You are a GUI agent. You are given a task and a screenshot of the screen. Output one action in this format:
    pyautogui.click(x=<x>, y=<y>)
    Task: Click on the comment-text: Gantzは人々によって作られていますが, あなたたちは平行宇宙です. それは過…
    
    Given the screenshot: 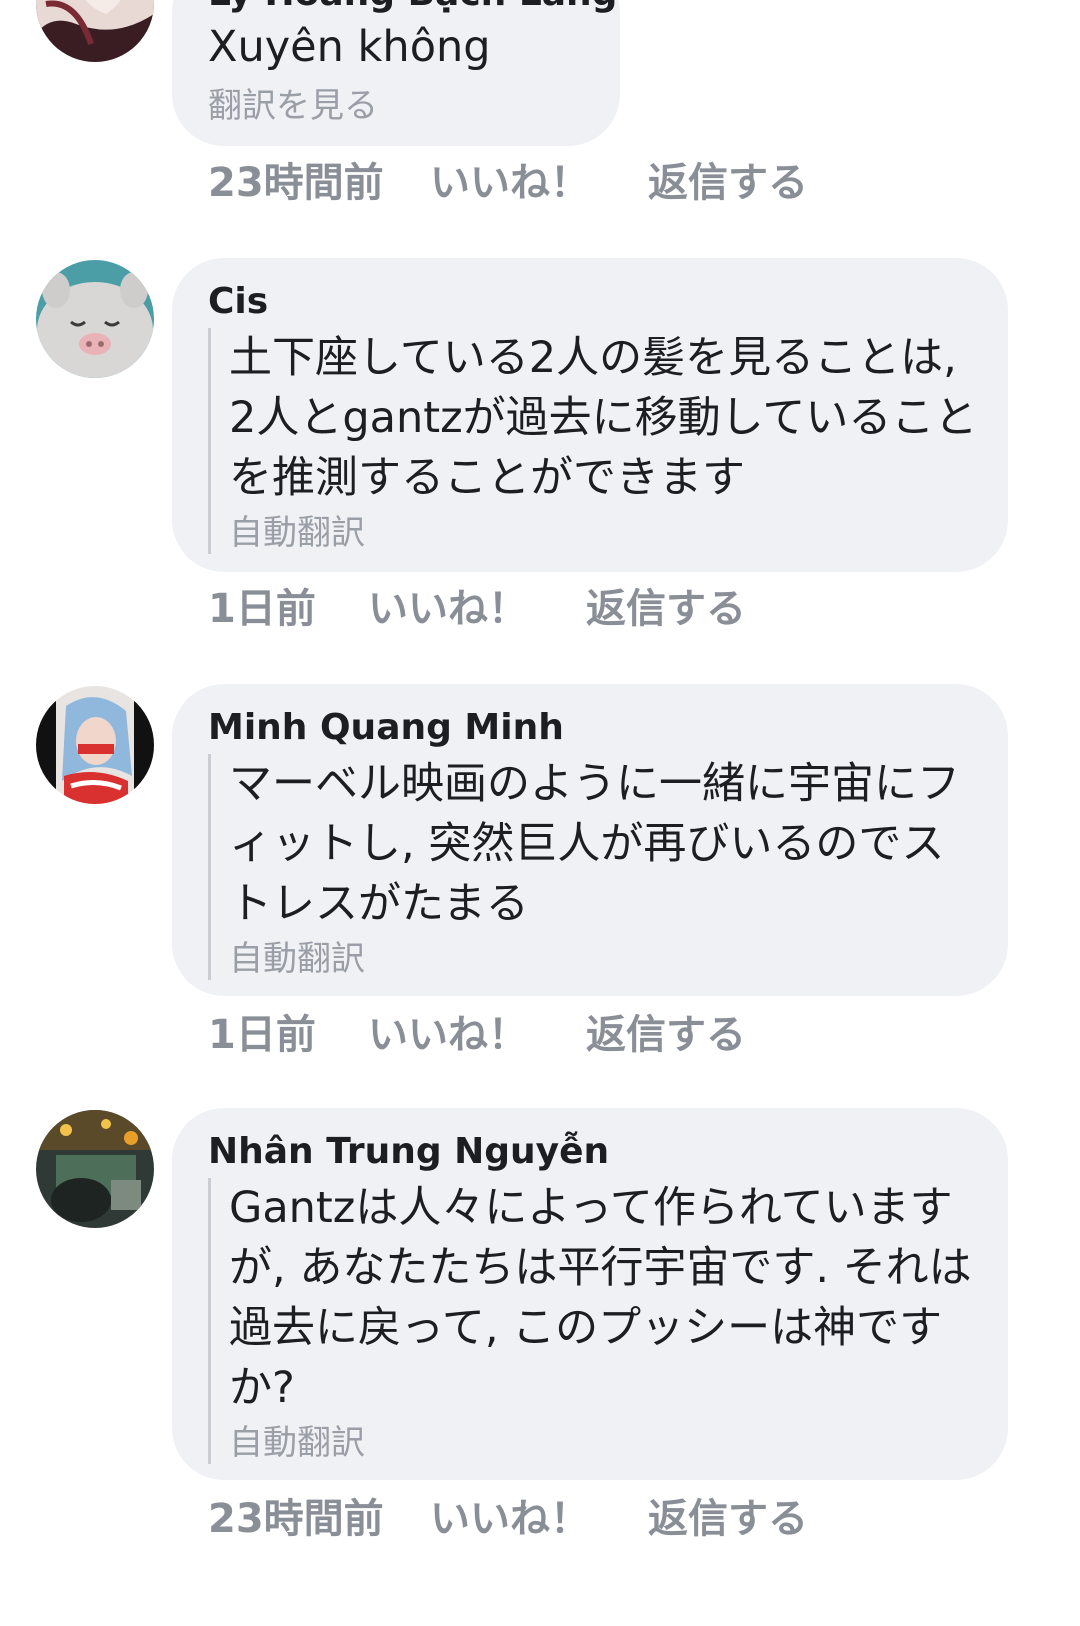 What is the action you would take?
    pyautogui.click(x=600, y=1298)
    